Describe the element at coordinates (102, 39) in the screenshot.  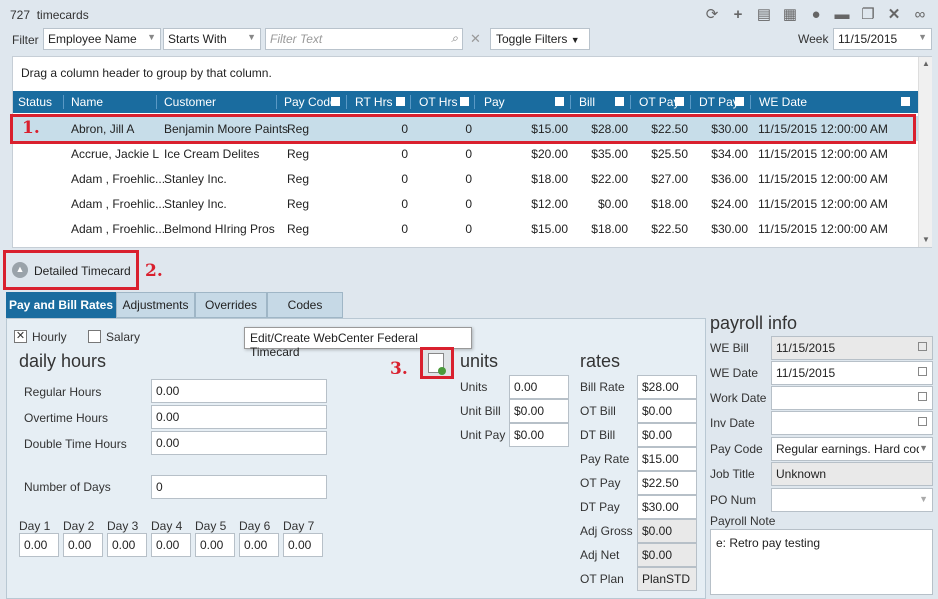
I see `filter-field-select: Employee Name ▼` at that location.